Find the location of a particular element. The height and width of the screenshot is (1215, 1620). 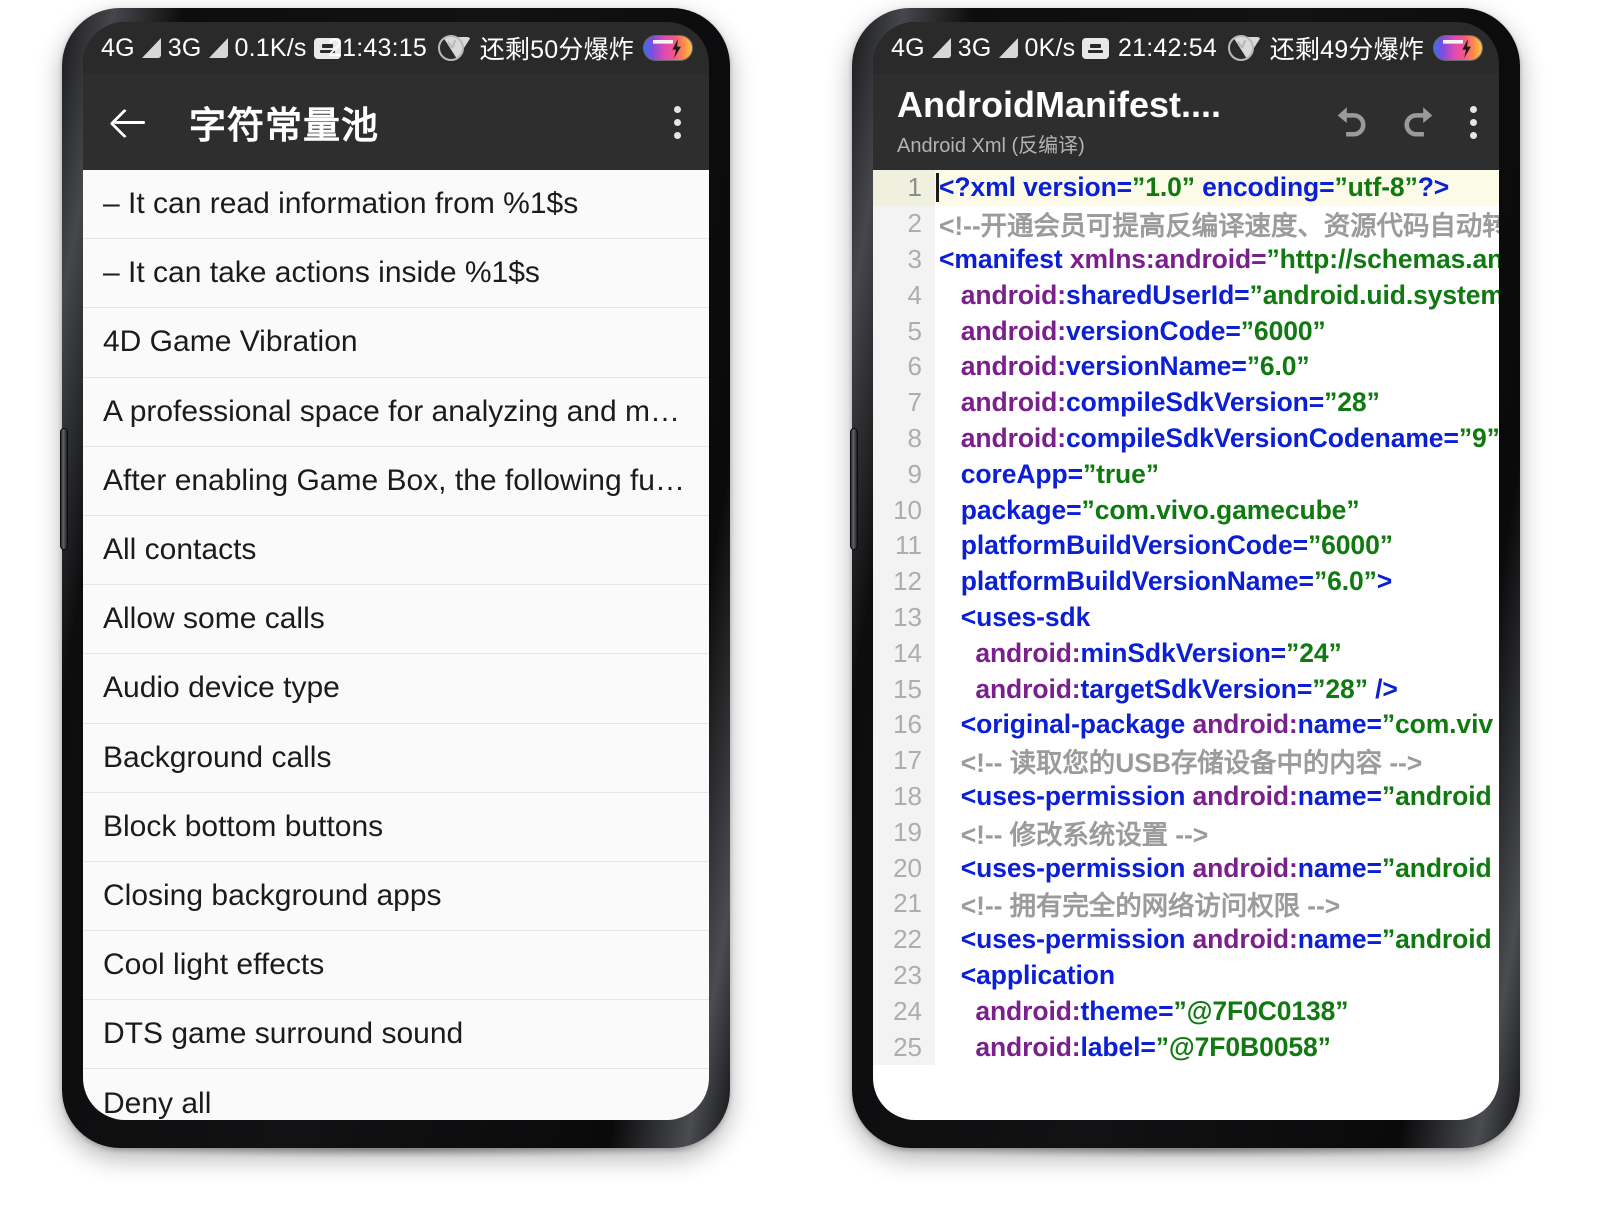

code-line: 1 <?xml version=”1.0” encoding=”utf-8”?> is located at coordinates (1186, 188).